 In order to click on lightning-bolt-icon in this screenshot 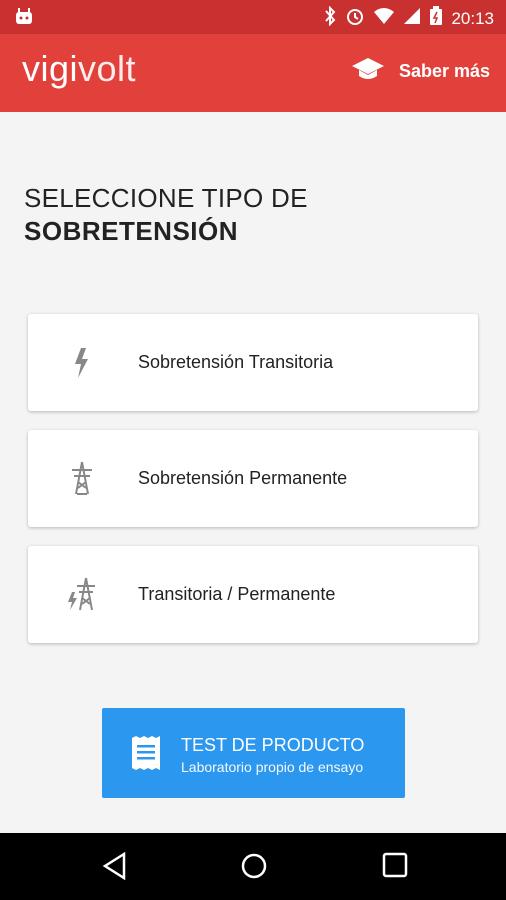, I will do `click(82, 362)`.